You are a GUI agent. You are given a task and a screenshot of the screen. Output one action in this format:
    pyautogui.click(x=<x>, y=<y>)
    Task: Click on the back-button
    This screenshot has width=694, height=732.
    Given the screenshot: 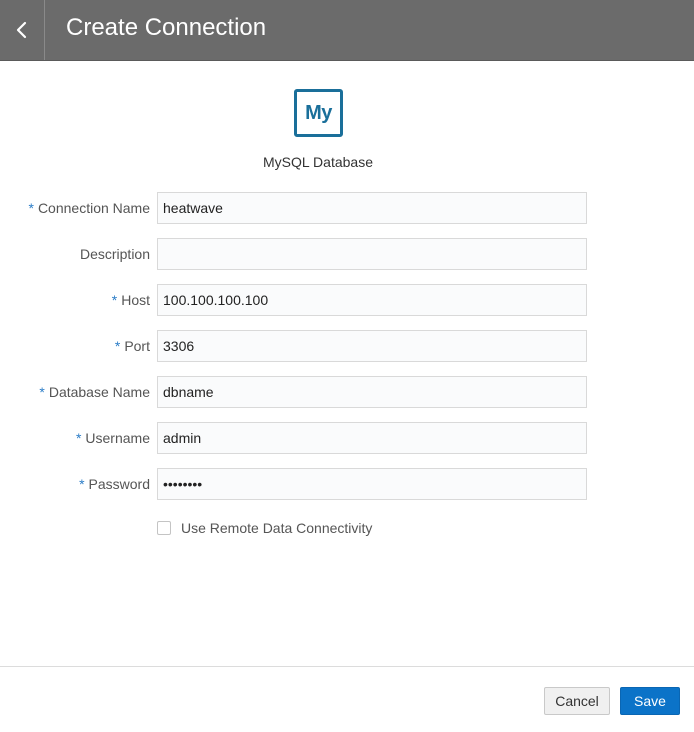 What is the action you would take?
    pyautogui.click(x=22, y=30)
    